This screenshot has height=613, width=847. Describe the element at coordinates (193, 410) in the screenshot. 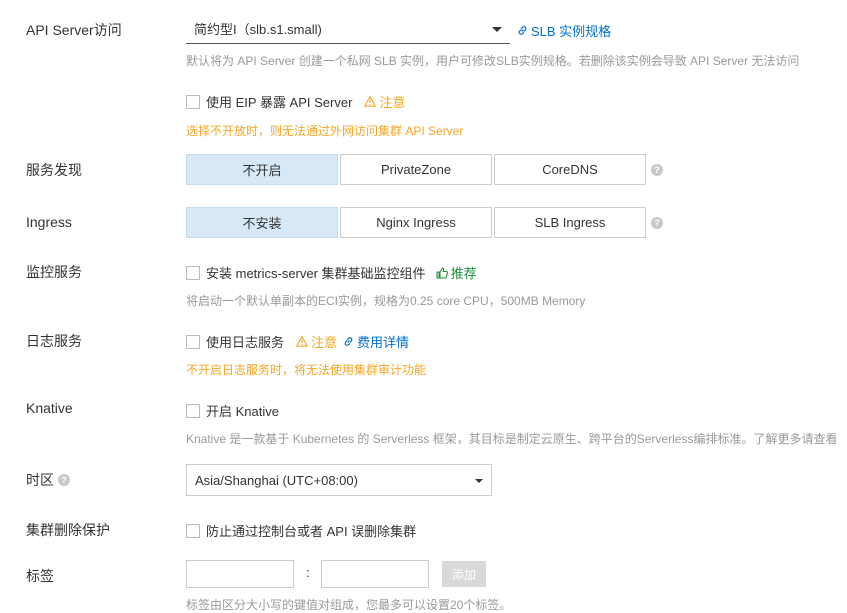

I see `knative-checkbox` at that location.